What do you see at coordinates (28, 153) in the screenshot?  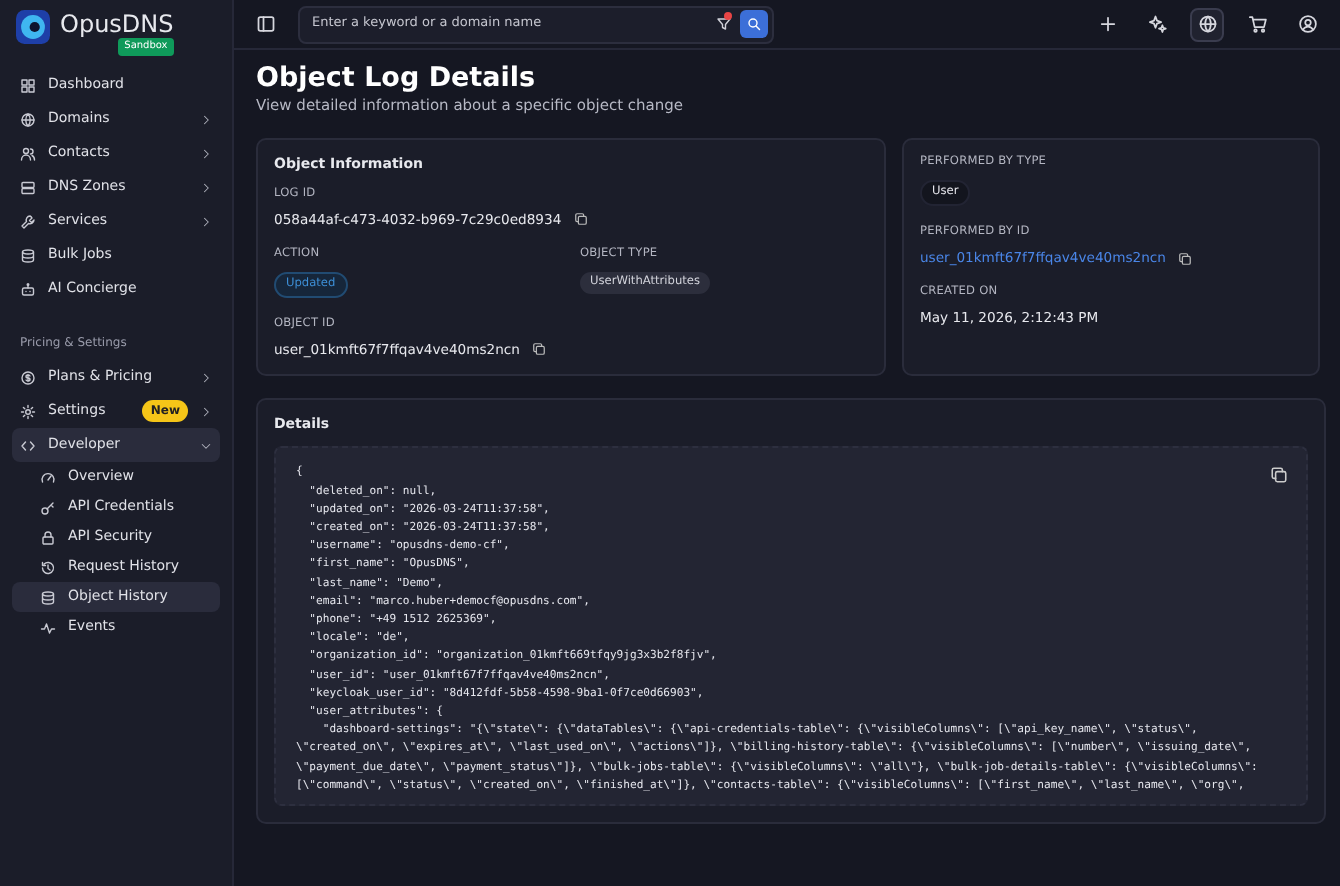 I see `people-icon` at bounding box center [28, 153].